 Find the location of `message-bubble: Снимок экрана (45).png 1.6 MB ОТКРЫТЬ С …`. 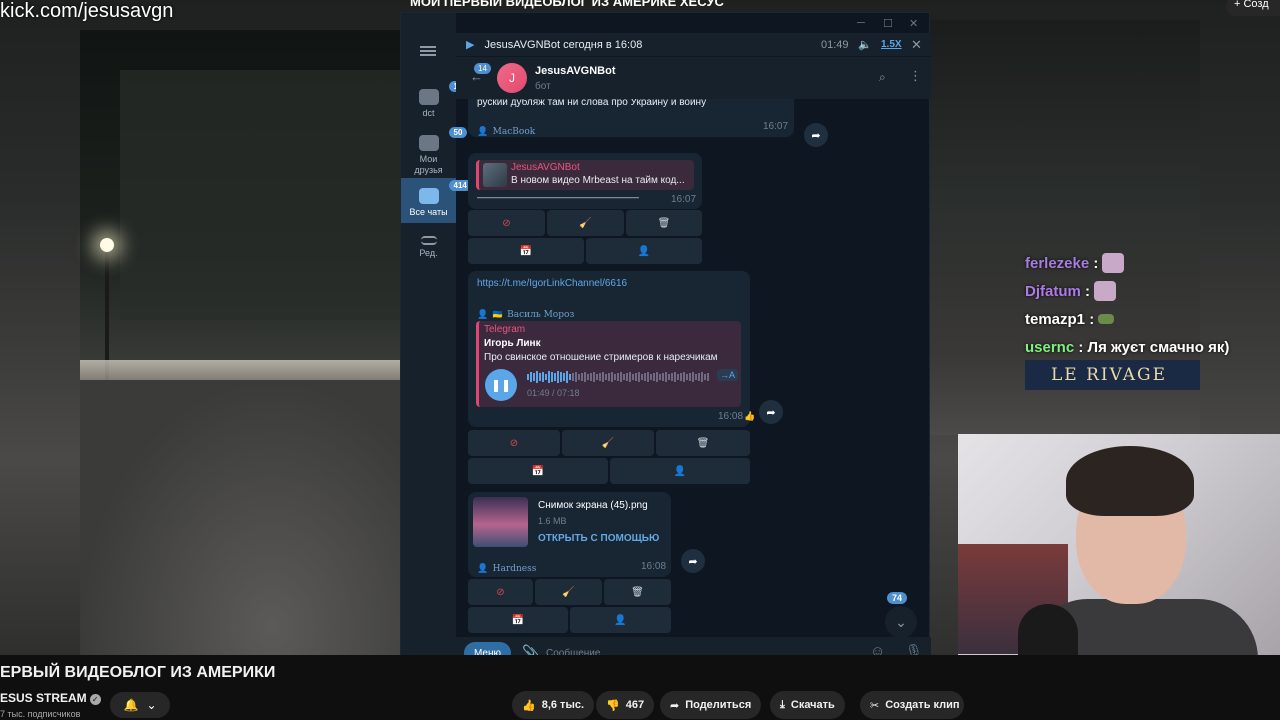

message-bubble: Снимок экрана (45).png 1.6 MB ОТКРЫТЬ С … is located at coordinates (569, 534).